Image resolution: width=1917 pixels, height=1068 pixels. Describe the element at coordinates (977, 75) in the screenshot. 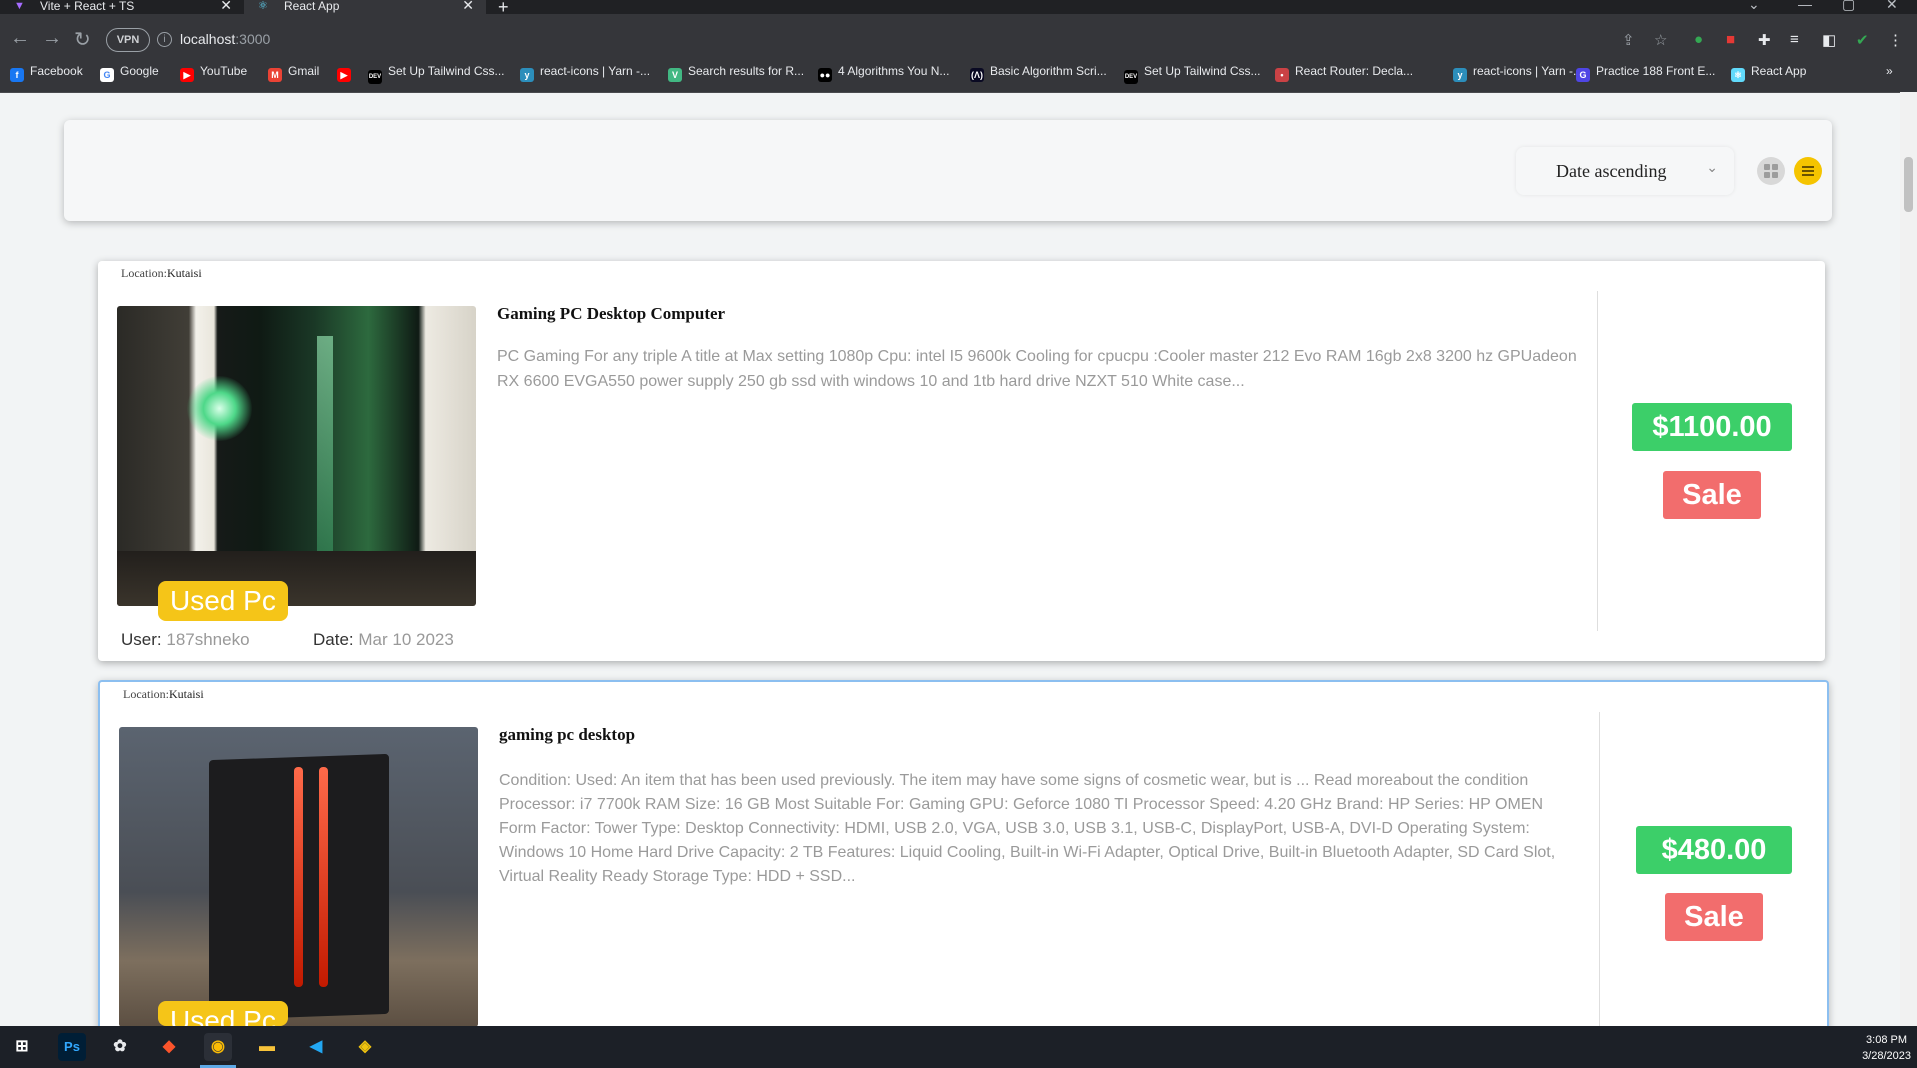

I see `freecodecamp-icon: (Λ)` at that location.